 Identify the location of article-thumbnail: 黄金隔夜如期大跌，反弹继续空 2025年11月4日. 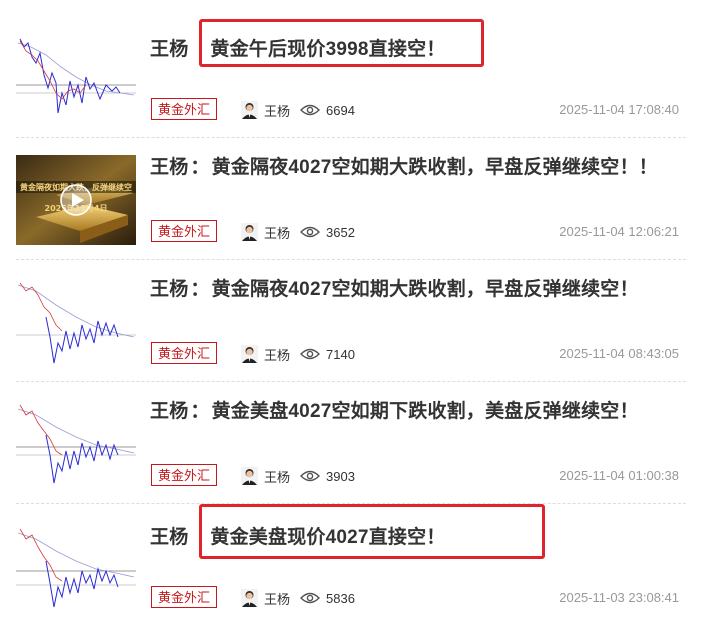
(76, 200).